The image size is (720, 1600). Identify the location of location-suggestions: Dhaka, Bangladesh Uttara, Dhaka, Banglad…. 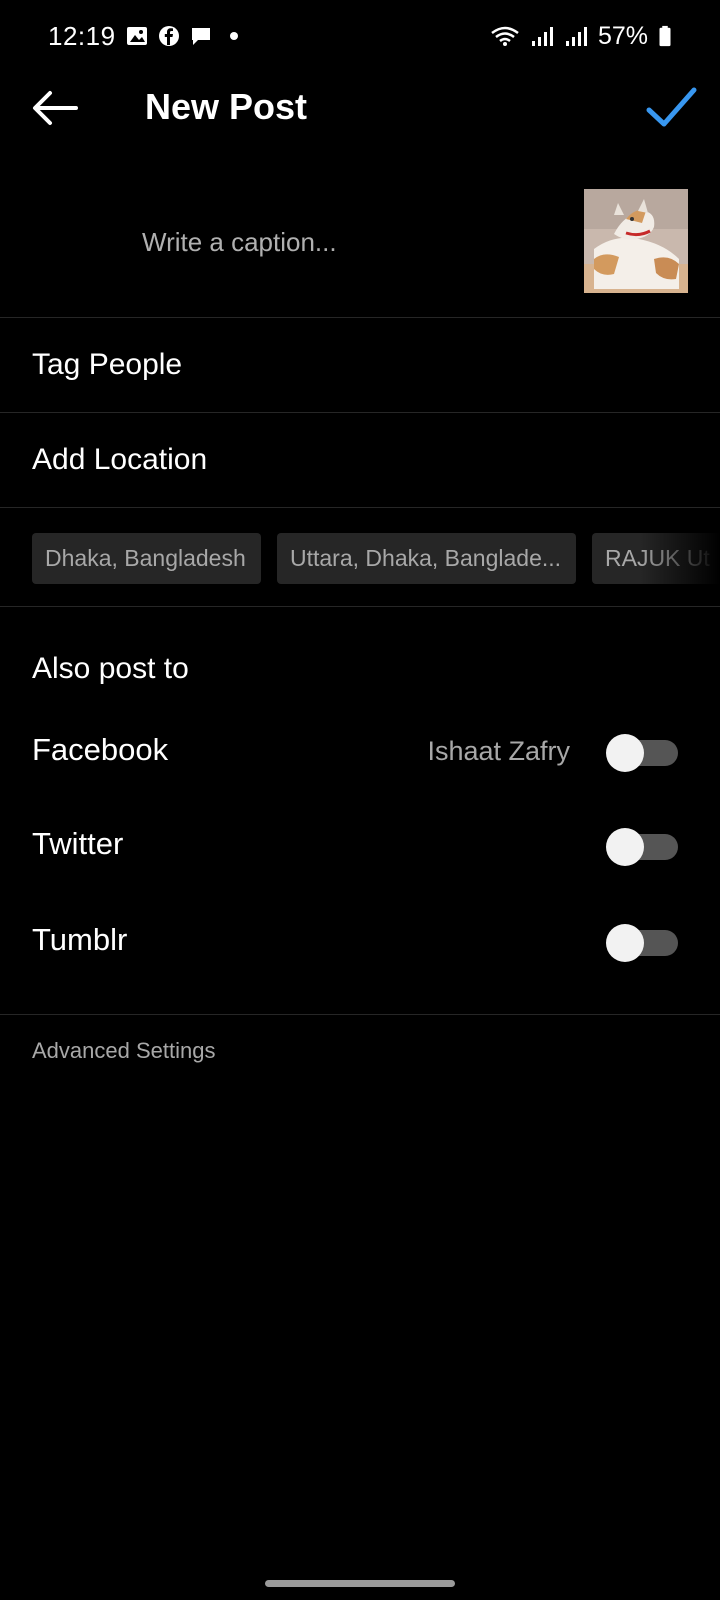
(360, 558).